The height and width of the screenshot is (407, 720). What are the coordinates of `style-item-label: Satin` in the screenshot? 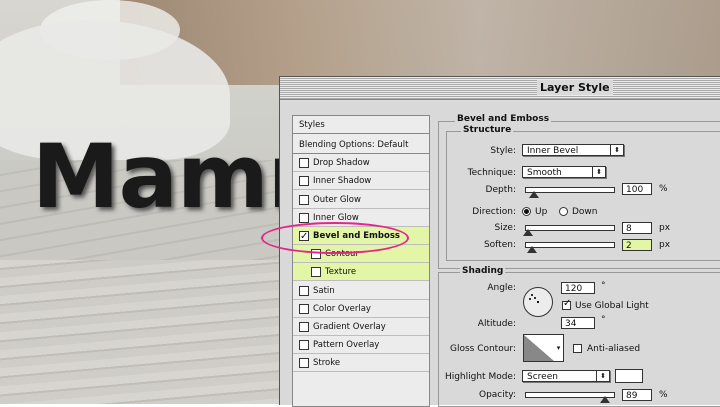 It's located at (324, 290).